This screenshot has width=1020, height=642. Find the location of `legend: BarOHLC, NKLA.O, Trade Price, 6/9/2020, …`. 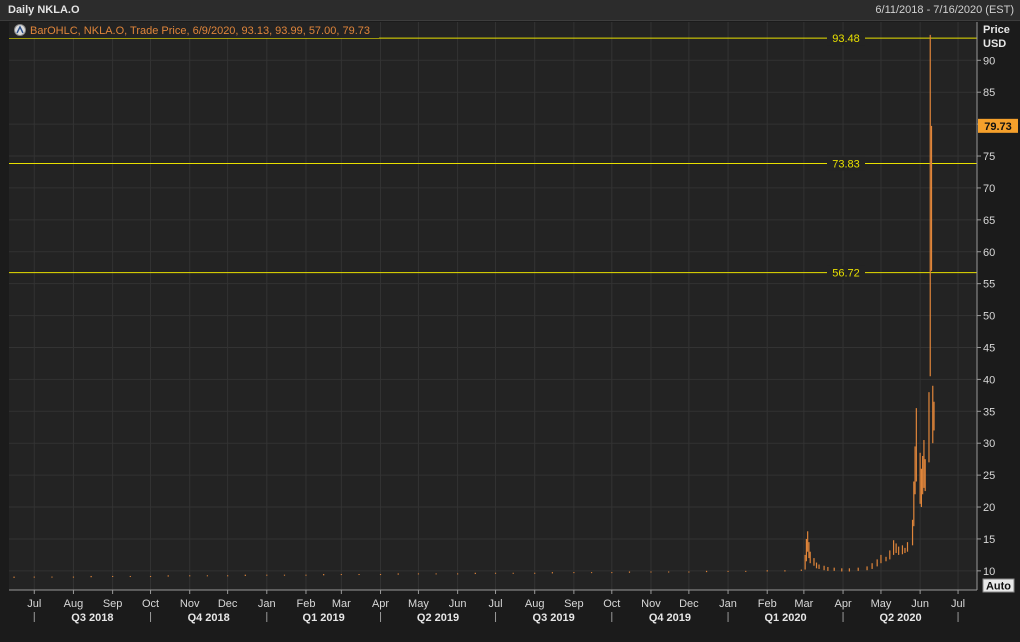

legend: BarOHLC, NKLA.O, Trade Price, 6/9/2020, … is located at coordinates (194, 30).